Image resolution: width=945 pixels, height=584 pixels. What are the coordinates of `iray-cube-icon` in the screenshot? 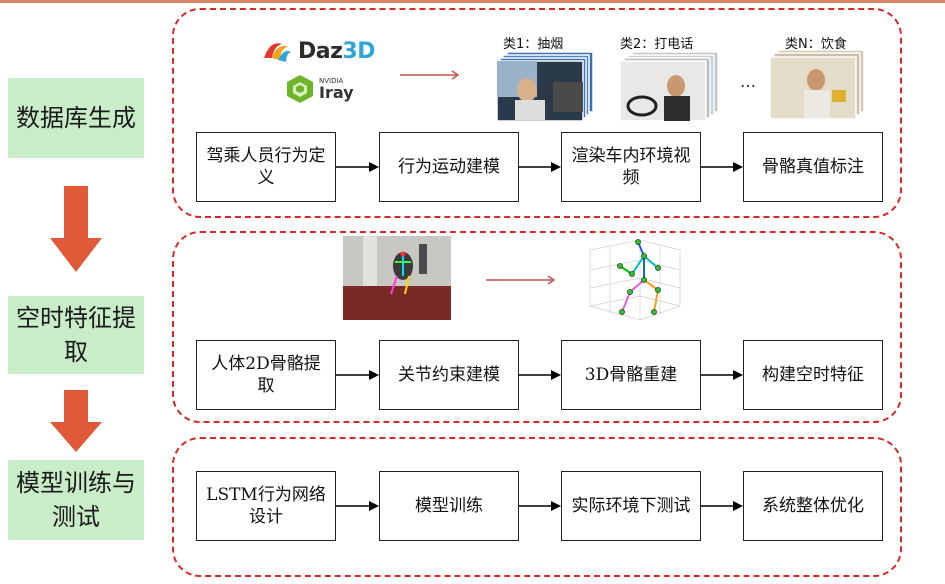 It's located at (300, 89).